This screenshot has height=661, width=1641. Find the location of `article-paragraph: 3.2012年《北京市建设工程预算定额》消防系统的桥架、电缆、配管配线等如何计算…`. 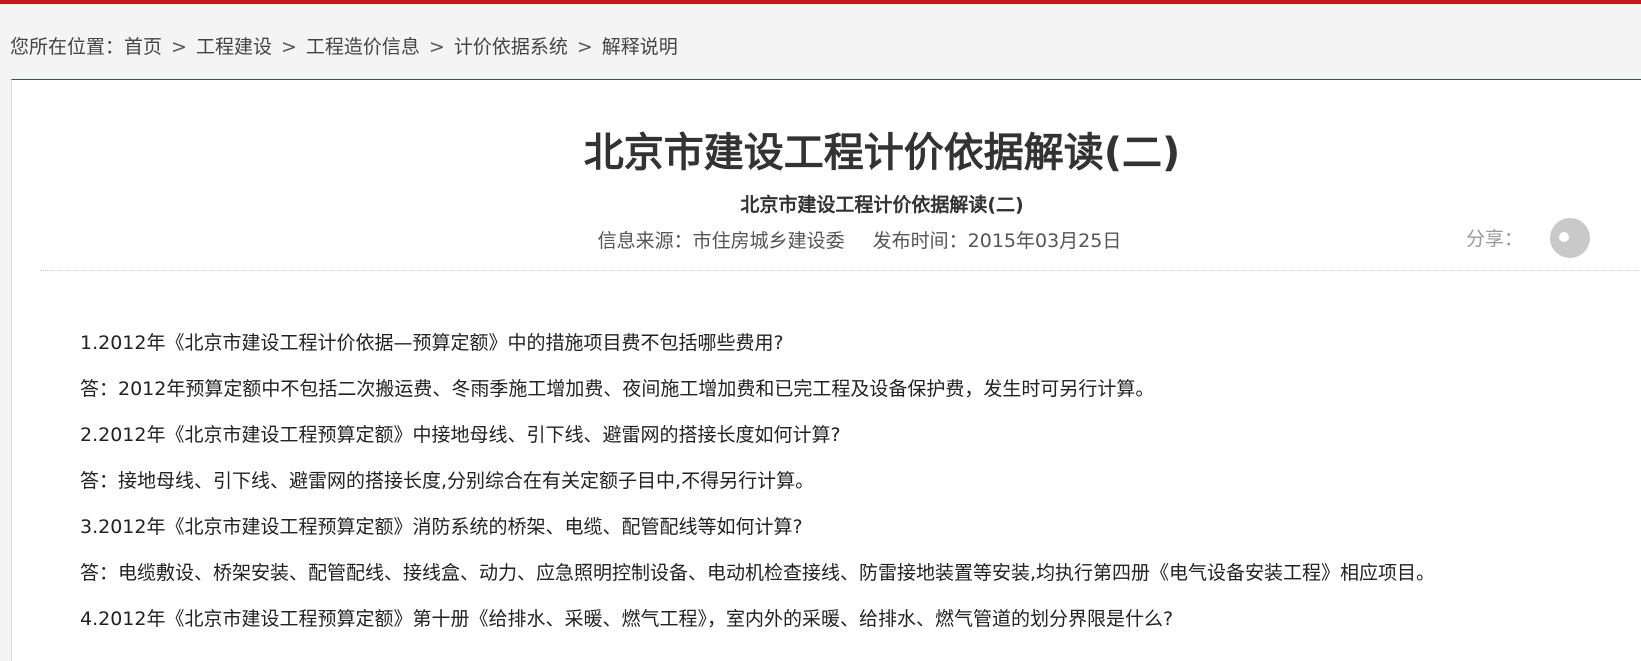

article-paragraph: 3.2012年《北京市建设工程预算定额》消防系统的桥架、电缆、配管配线等如何计算… is located at coordinates (441, 527).